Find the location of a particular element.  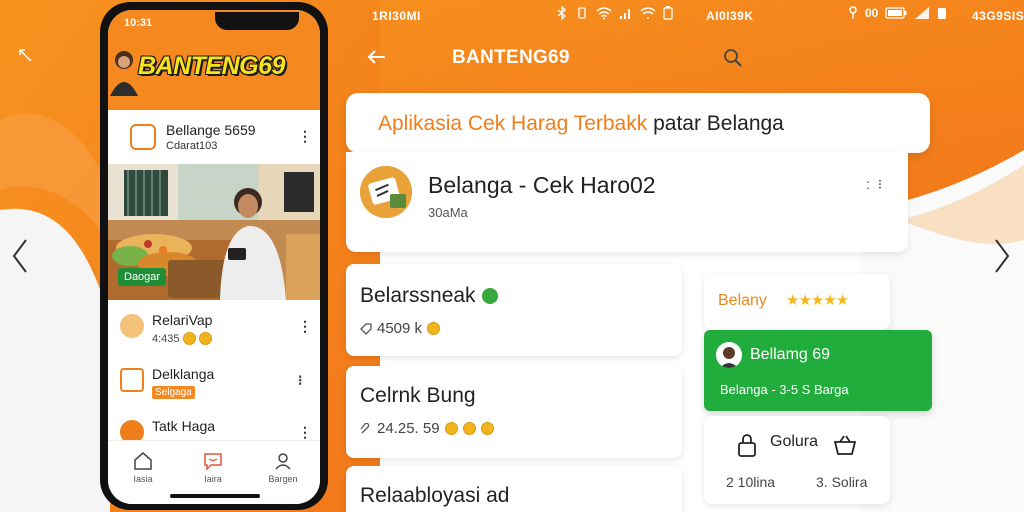

list-card: Relaabloyasi ad is located at coordinates (514, 489).